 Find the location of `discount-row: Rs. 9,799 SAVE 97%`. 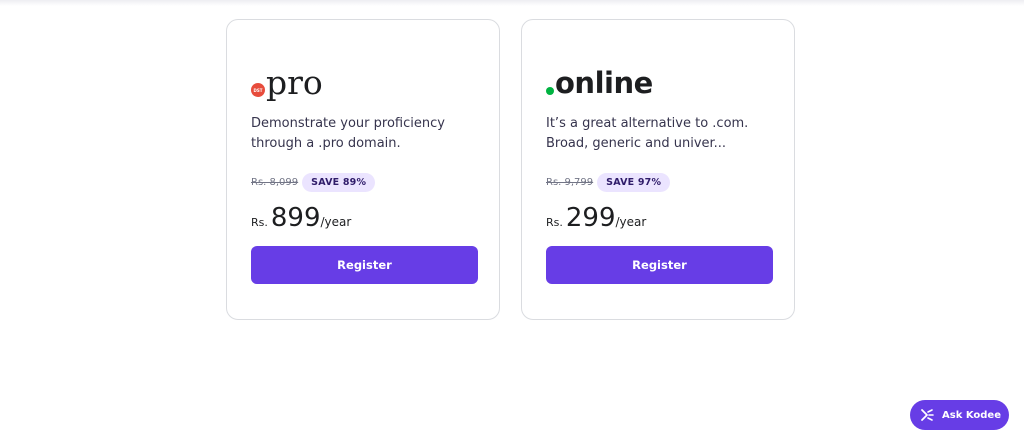

discount-row: Rs. 9,799 SAVE 97% is located at coordinates (608, 182).